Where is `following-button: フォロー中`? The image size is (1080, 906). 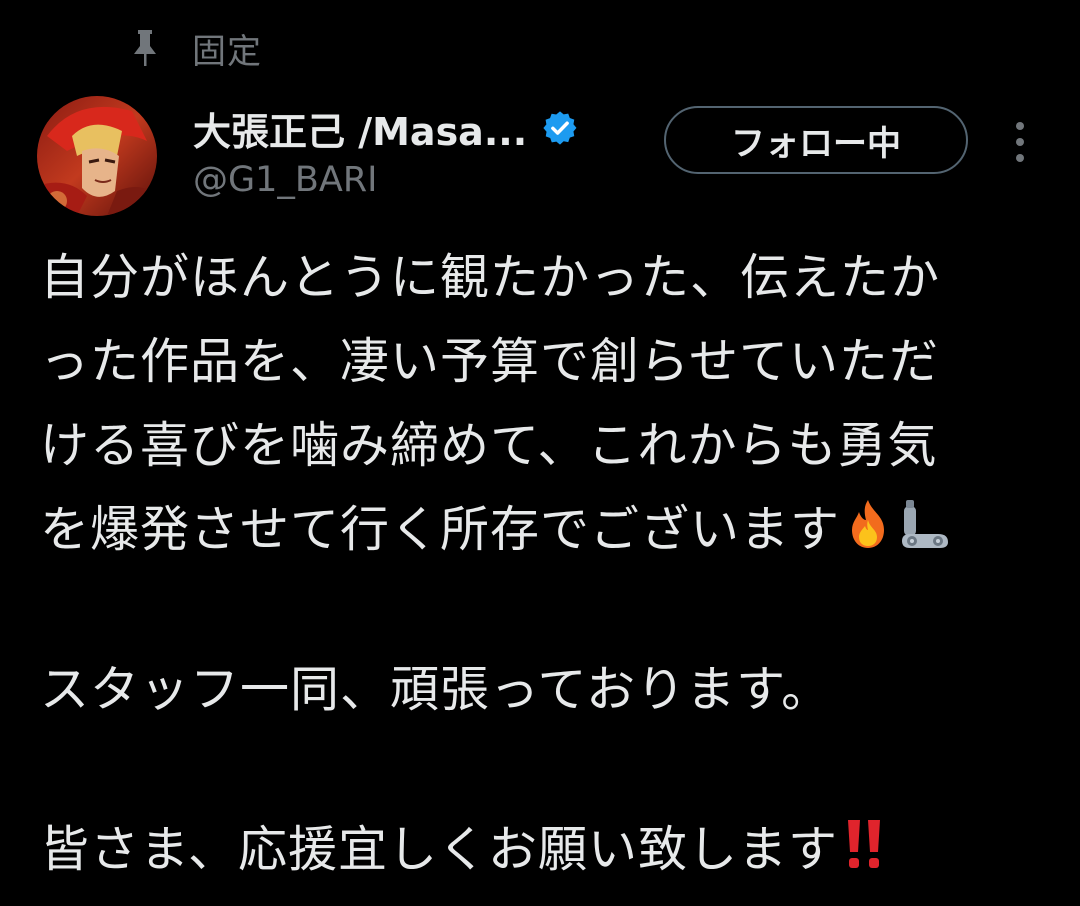
following-button: フォロー中 is located at coordinates (816, 140).